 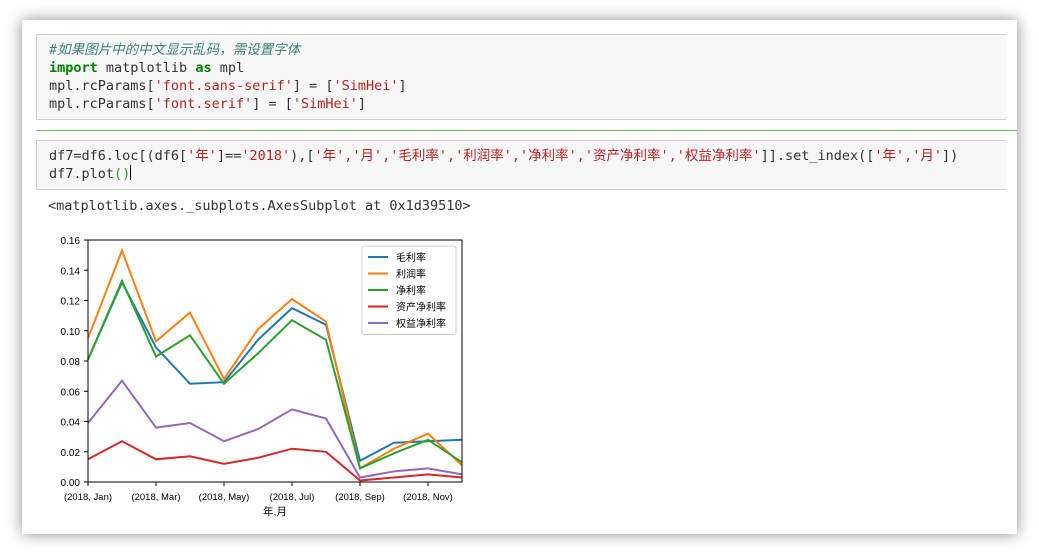 What do you see at coordinates (421, 307) in the screenshot?
I see `legend-label-3: 资产净利率` at bounding box center [421, 307].